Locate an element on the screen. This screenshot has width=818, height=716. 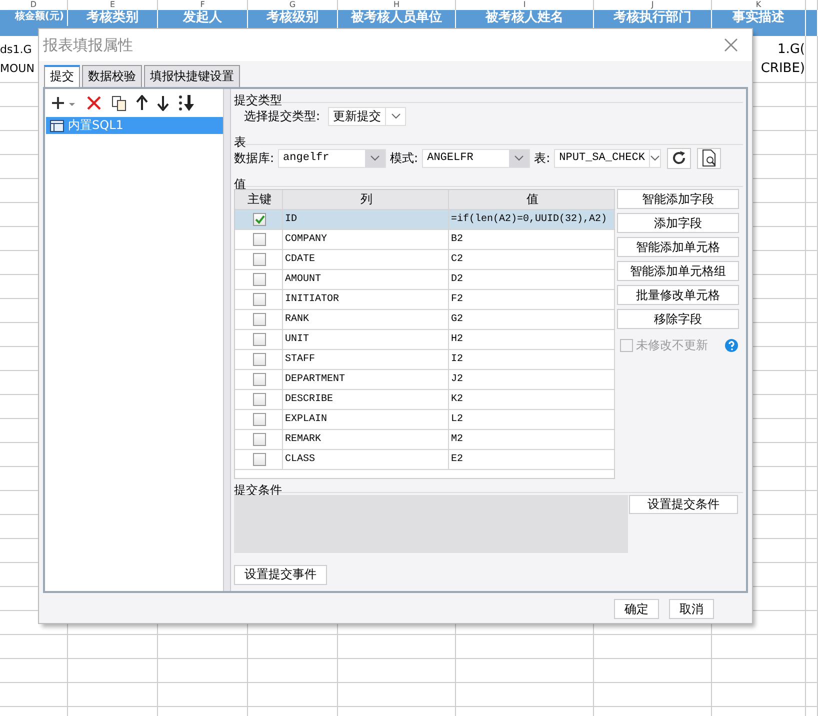
section-title: 值 is located at coordinates (240, 184).